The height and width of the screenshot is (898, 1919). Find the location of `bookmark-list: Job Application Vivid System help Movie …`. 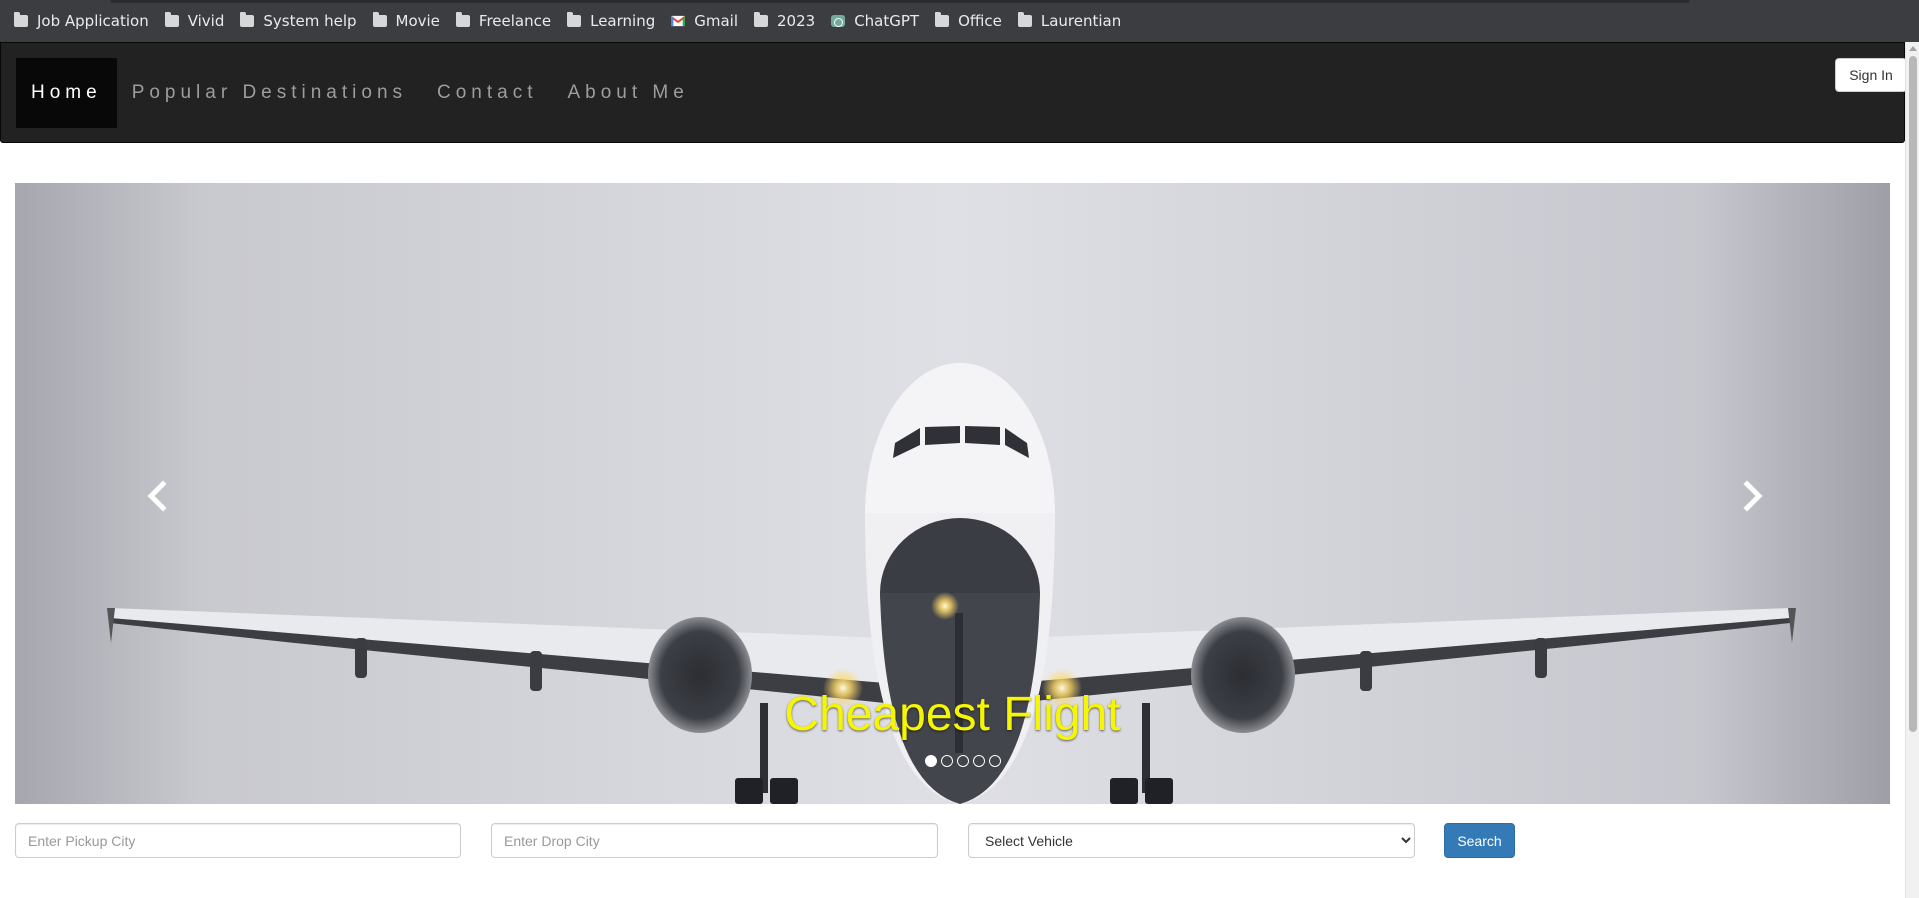

bookmark-list: Job Application Vivid System help Movie … is located at coordinates (575, 21).